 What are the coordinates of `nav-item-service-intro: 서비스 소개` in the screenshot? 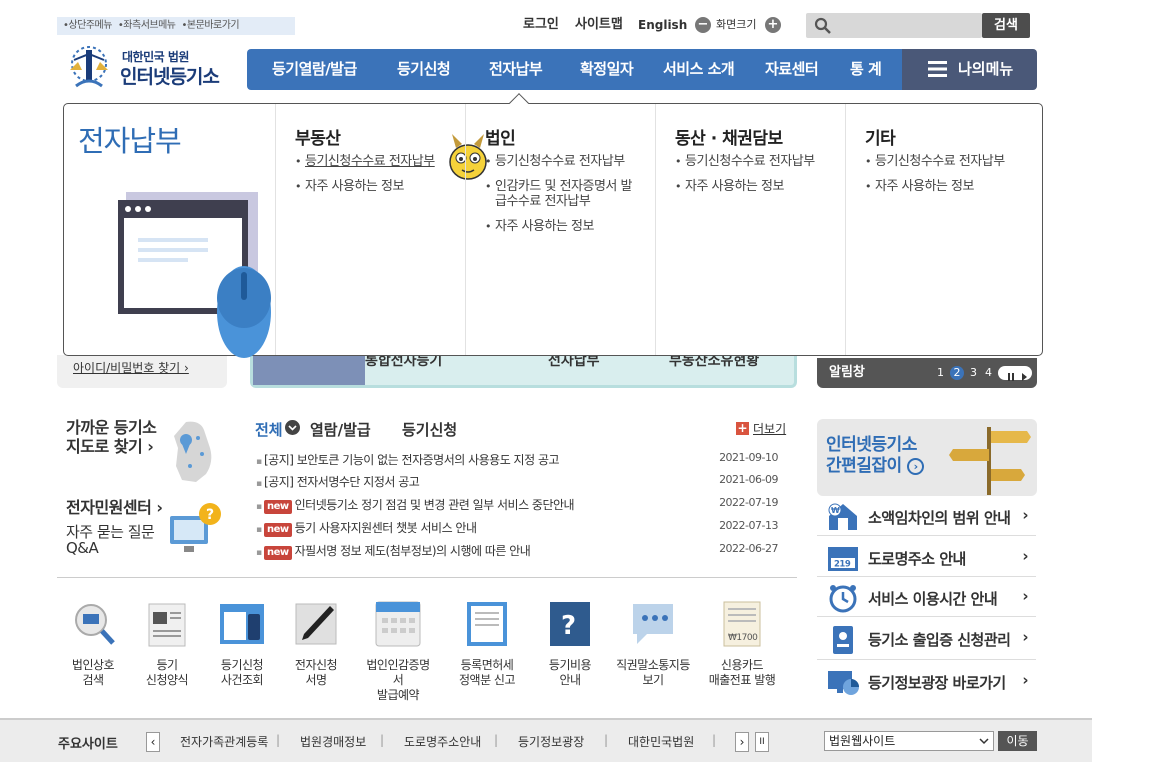 It's located at (699, 69).